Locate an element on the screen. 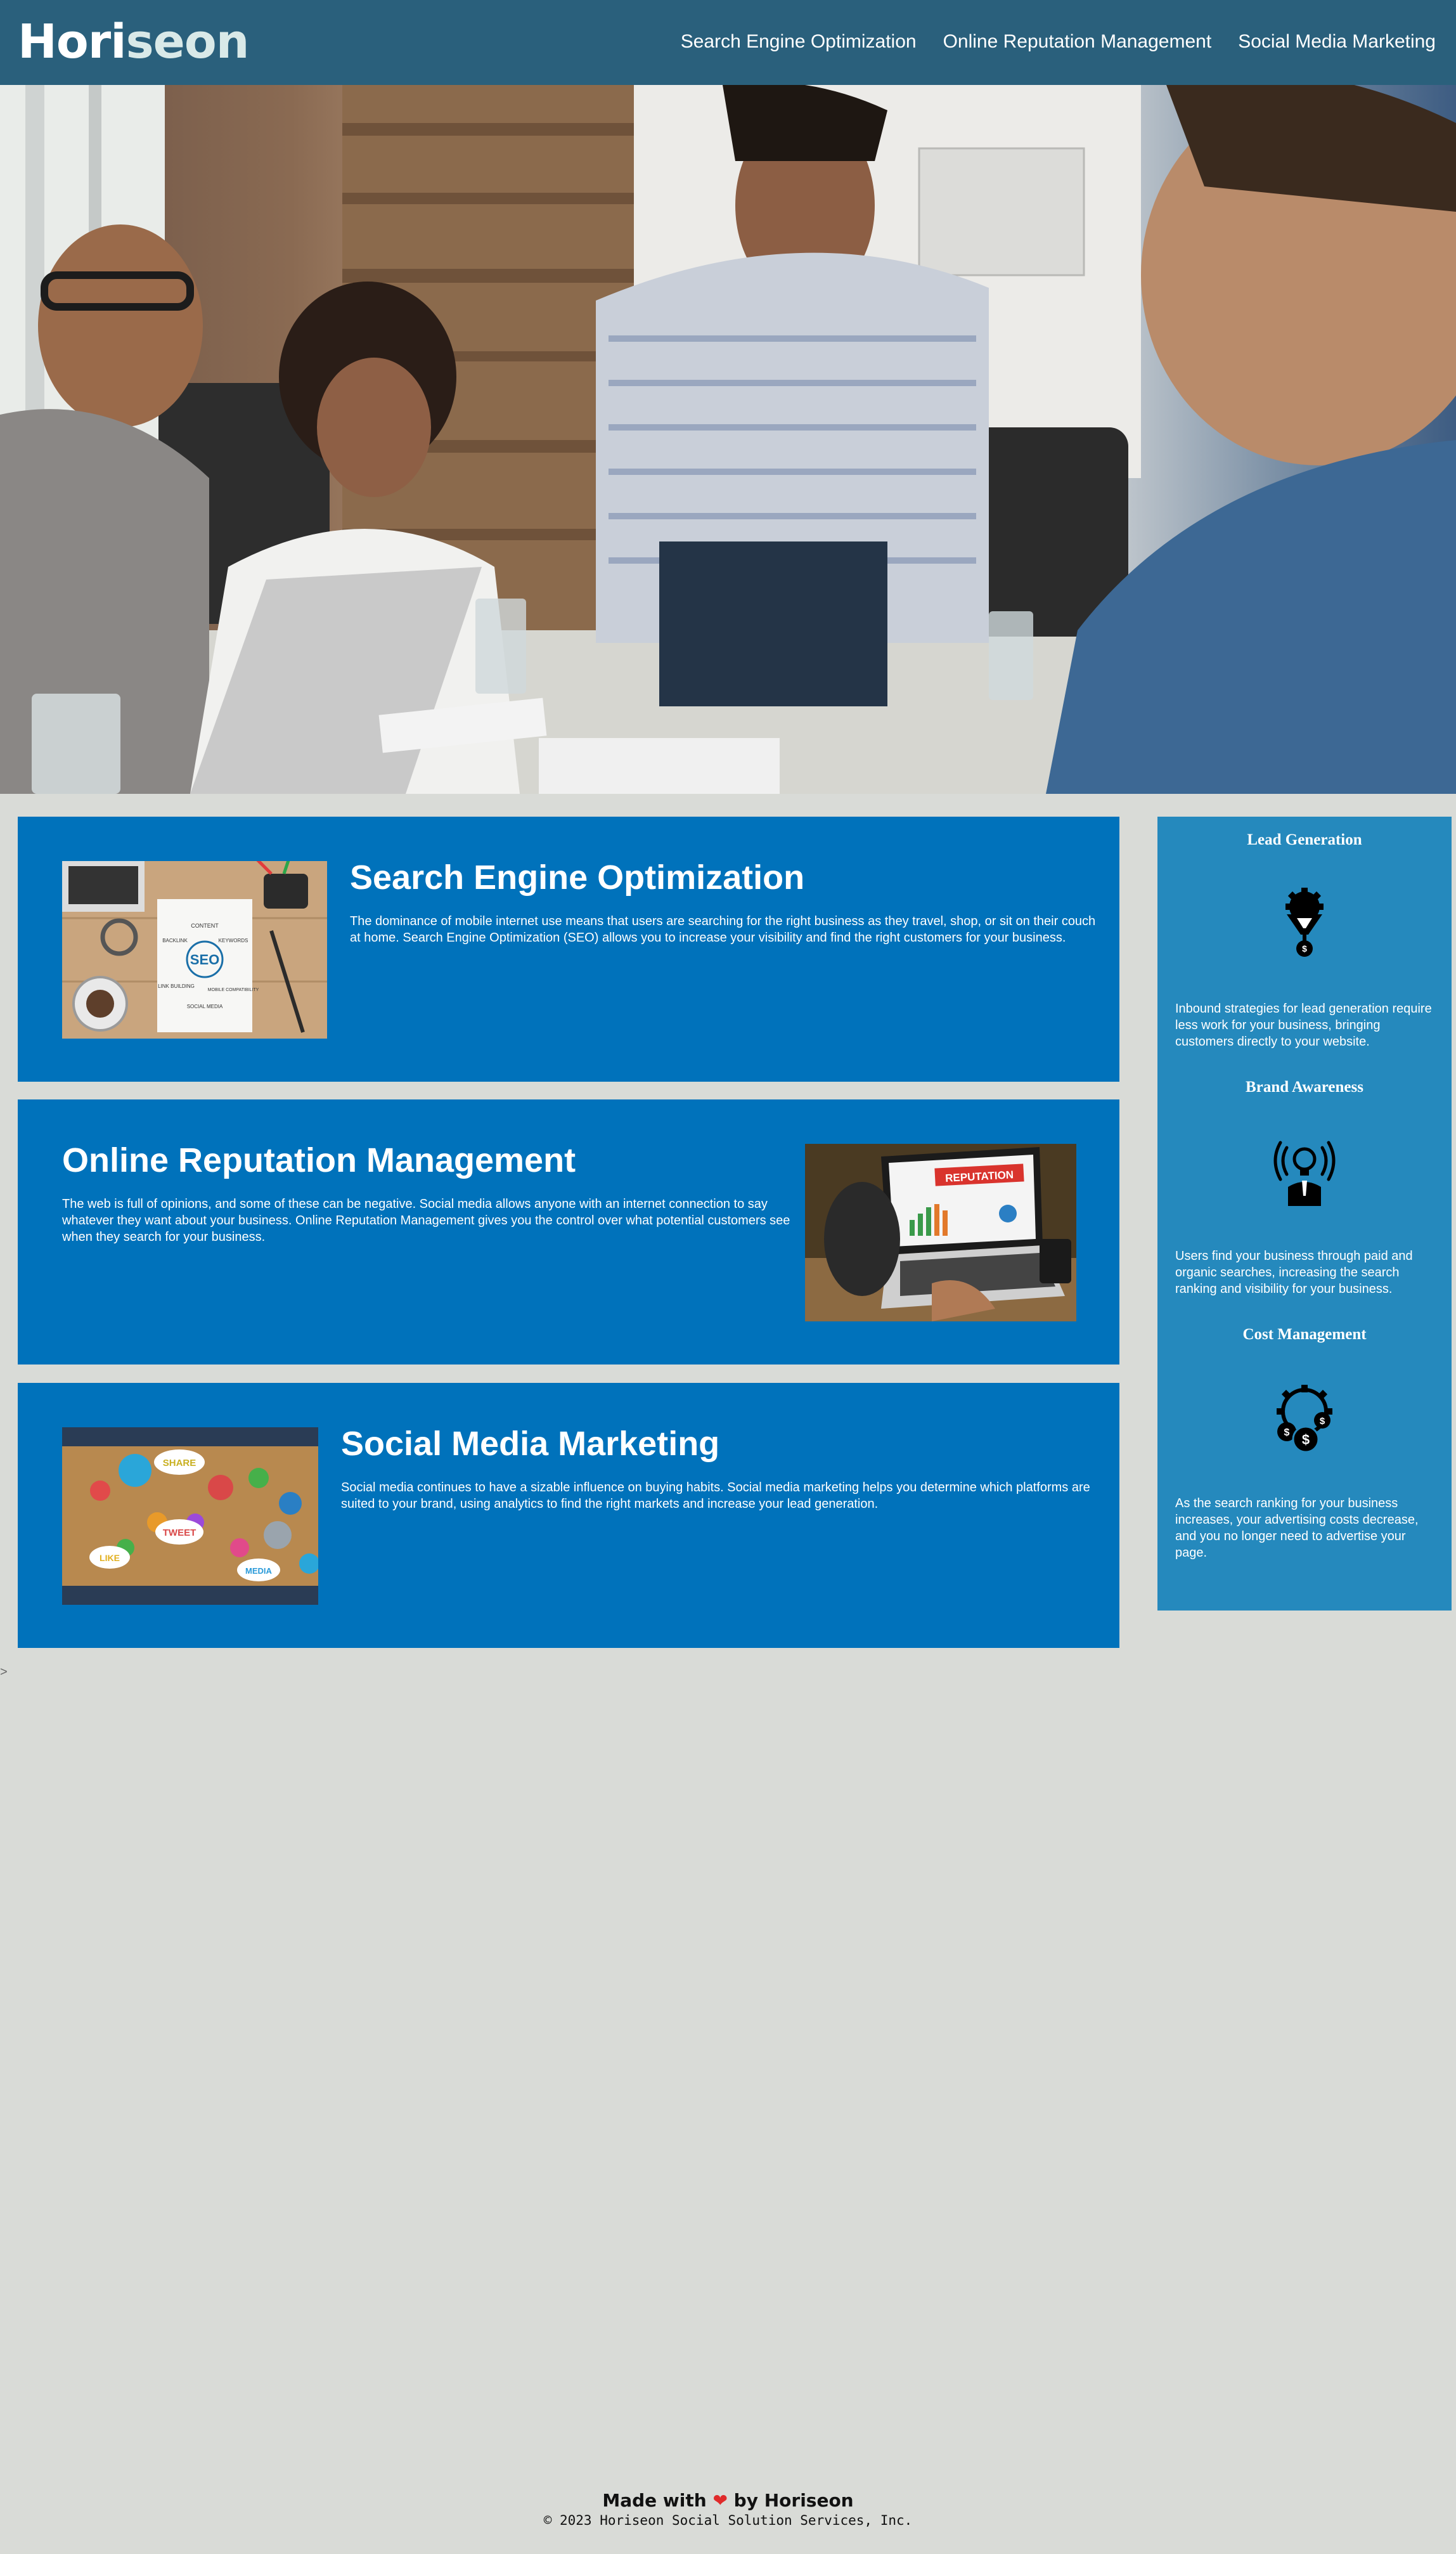  seo-image-word-keywords: KEYWORDS is located at coordinates (233, 940).